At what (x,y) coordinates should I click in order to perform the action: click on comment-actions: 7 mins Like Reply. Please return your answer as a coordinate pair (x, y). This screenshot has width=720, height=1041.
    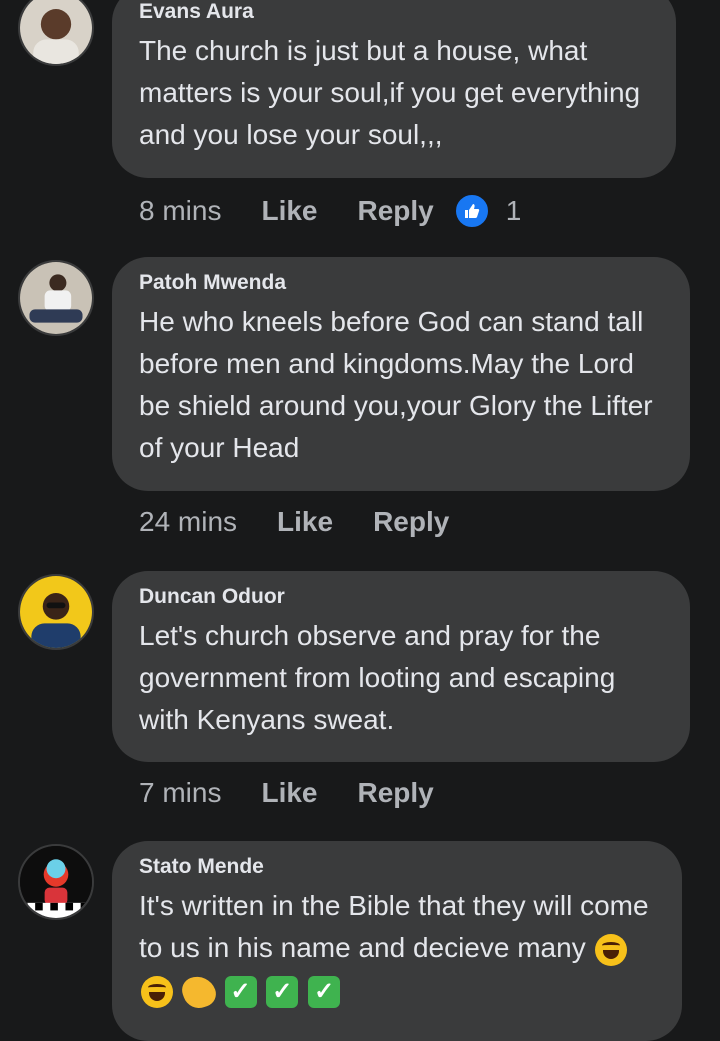
    Looking at the image, I should click on (306, 793).